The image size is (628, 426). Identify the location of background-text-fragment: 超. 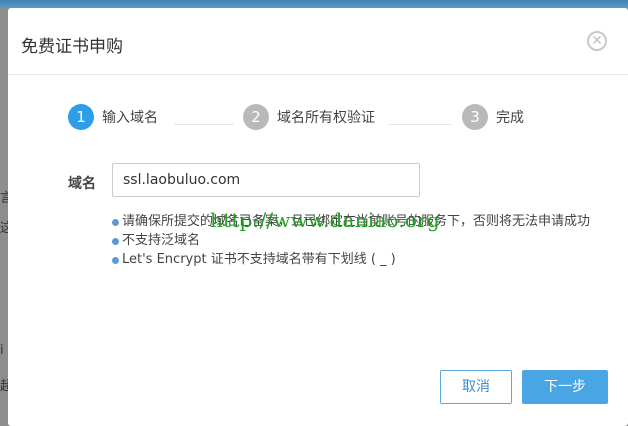
(4, 385).